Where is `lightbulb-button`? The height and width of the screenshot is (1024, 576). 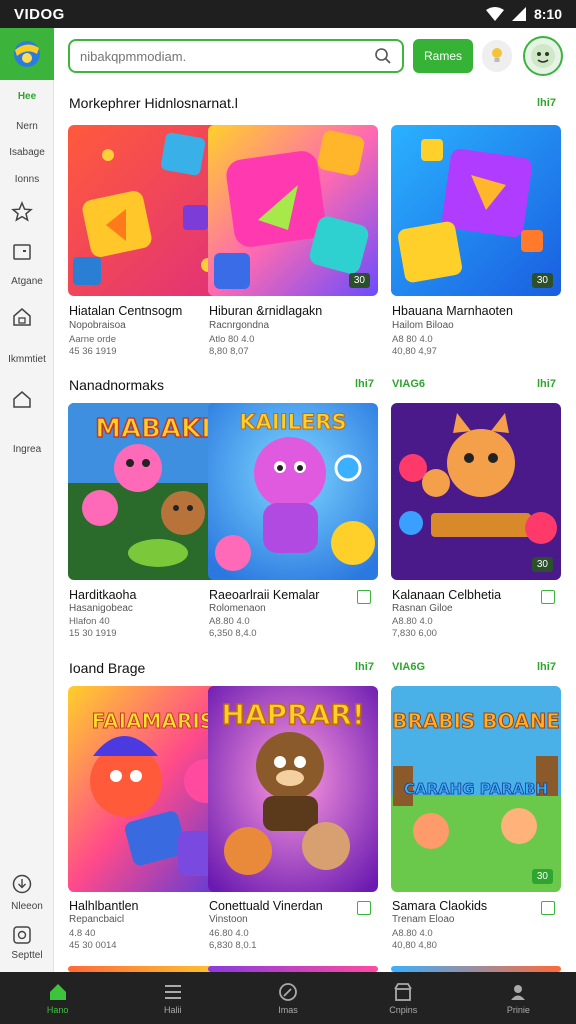
lightbulb-button is located at coordinates (497, 56).